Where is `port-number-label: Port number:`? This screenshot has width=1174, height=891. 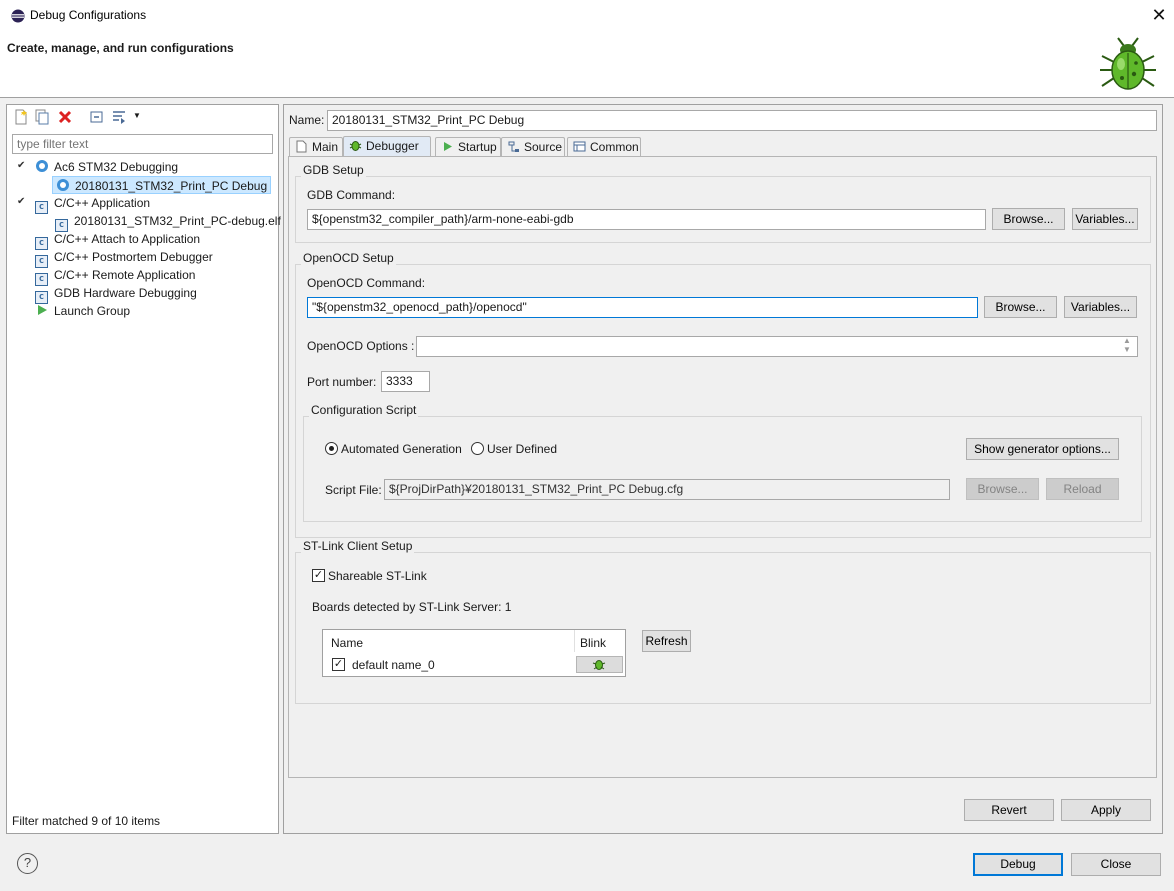 port-number-label: Port number: is located at coordinates (342, 382).